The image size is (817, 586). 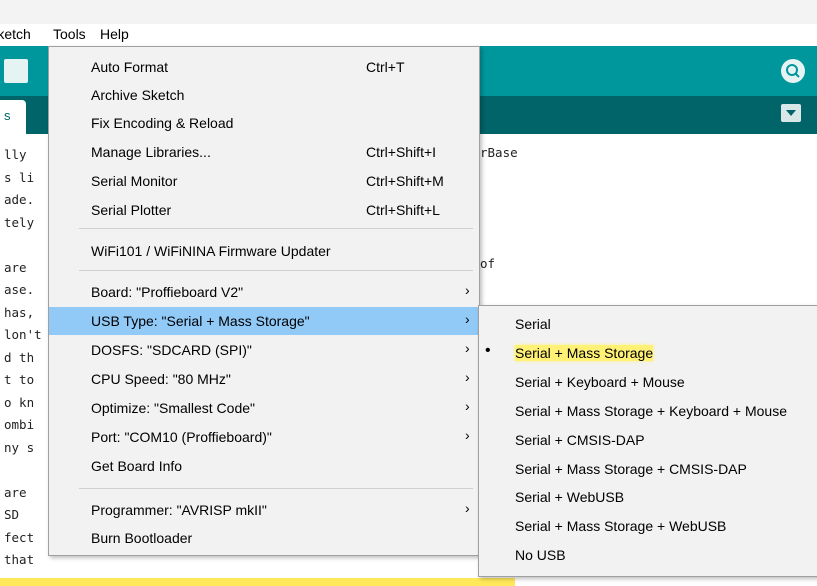 I want to click on menu-item-cpu-speed: CPU Speed: "80 MHz" ›, so click(x=264, y=379).